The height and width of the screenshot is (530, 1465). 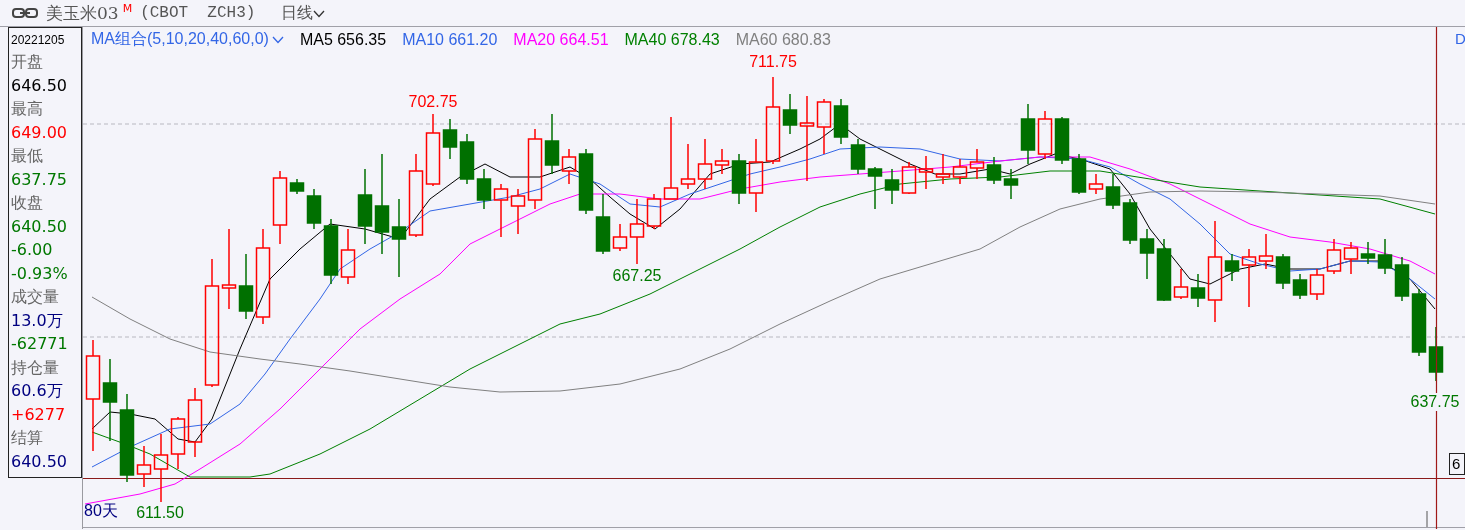 I want to click on field-label: 最低, so click(x=27, y=156).